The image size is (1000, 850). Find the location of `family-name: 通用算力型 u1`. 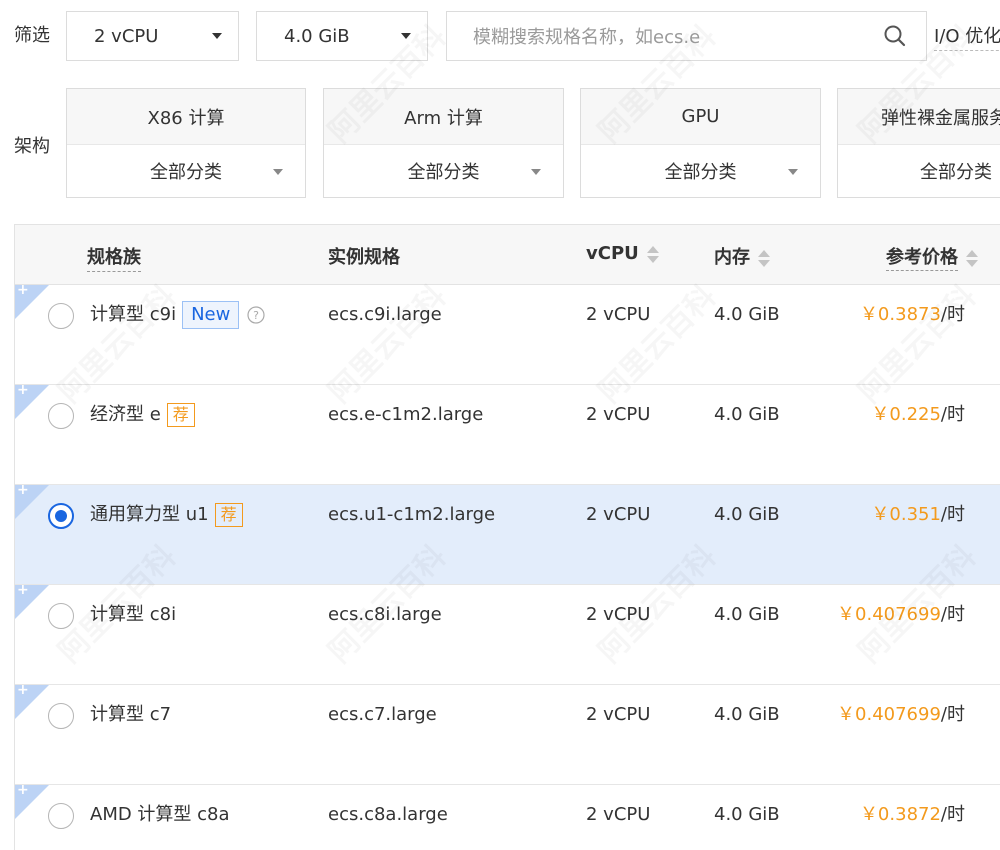

family-name: 通用算力型 u1 is located at coordinates (149, 514).